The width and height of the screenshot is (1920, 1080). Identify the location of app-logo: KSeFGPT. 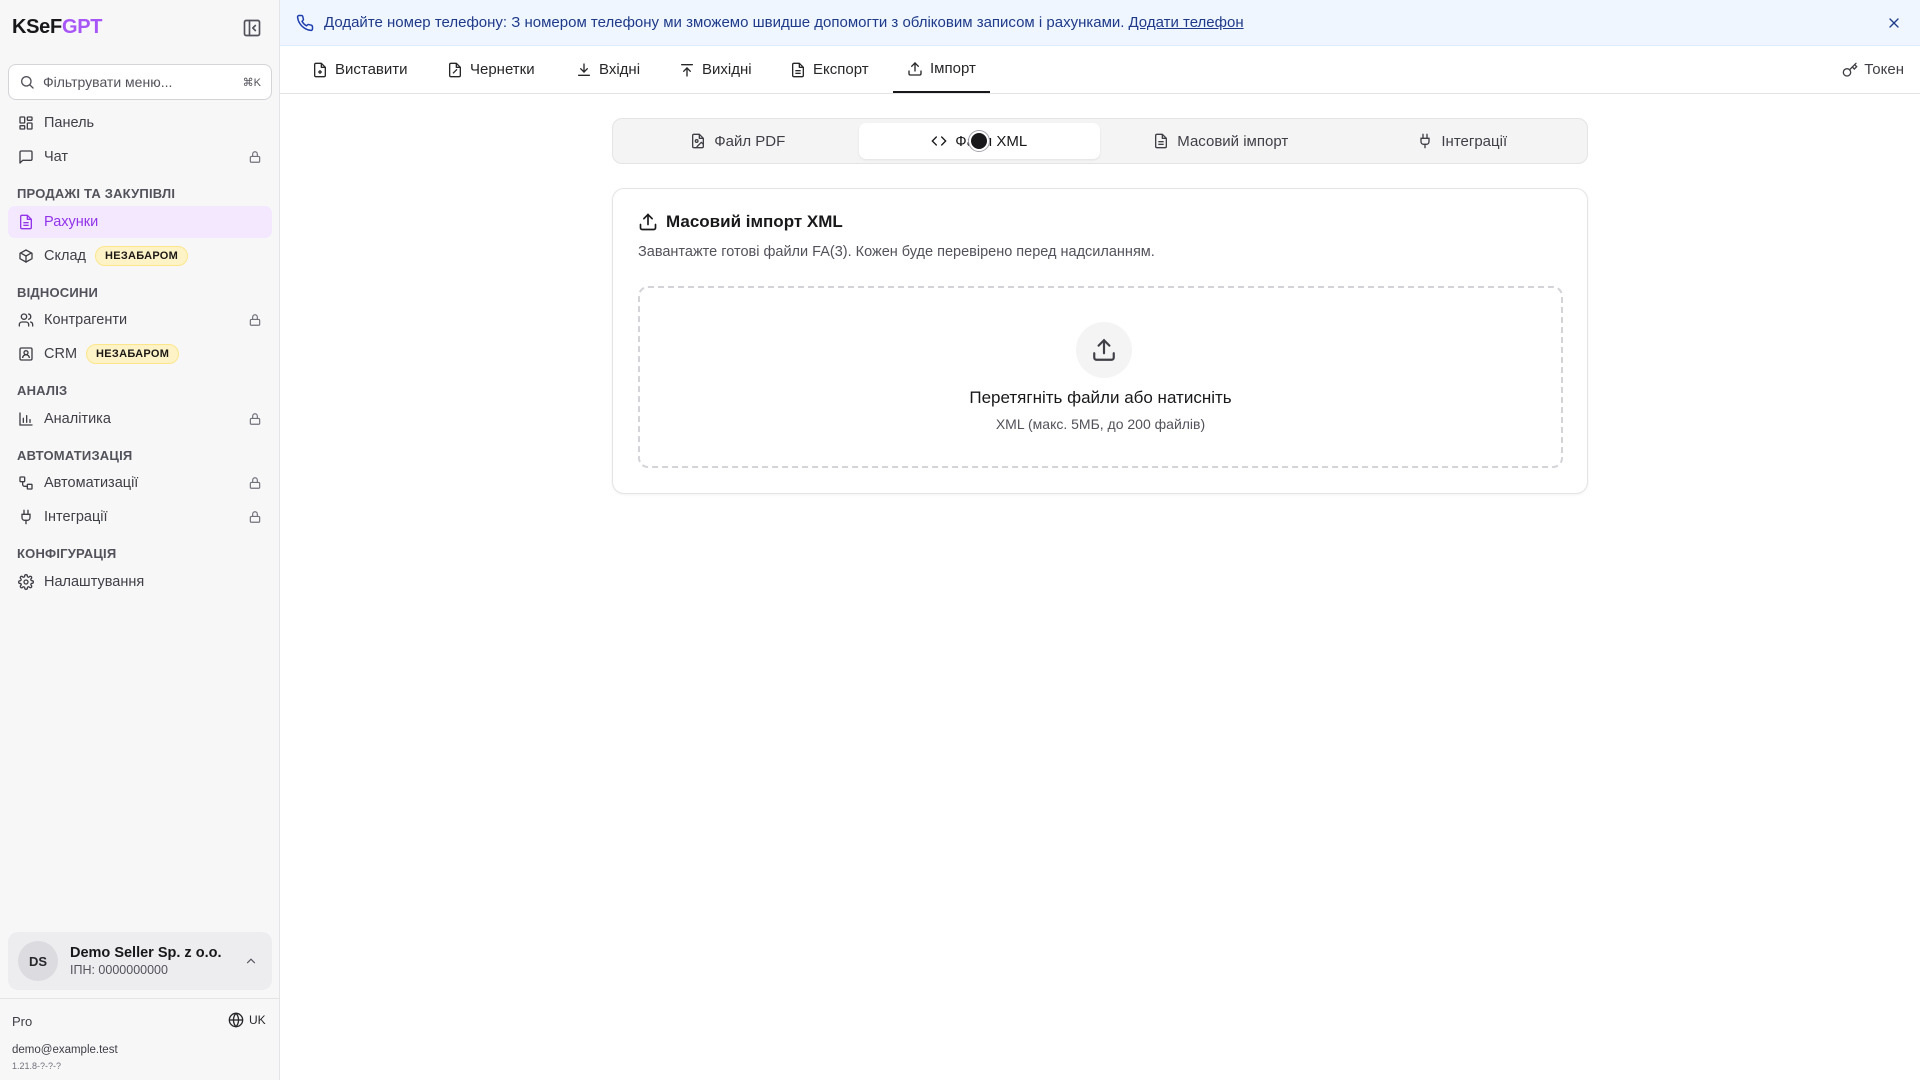
(57, 27).